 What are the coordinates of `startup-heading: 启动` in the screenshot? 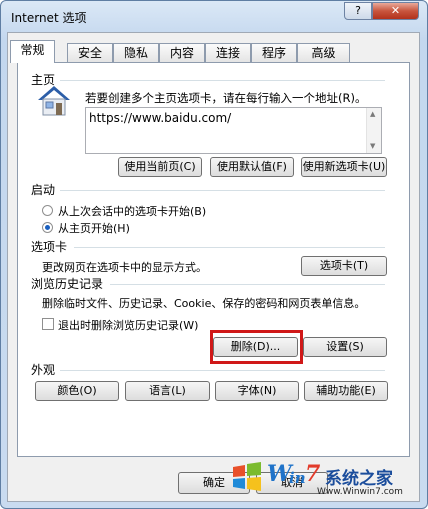 It's located at (43, 190).